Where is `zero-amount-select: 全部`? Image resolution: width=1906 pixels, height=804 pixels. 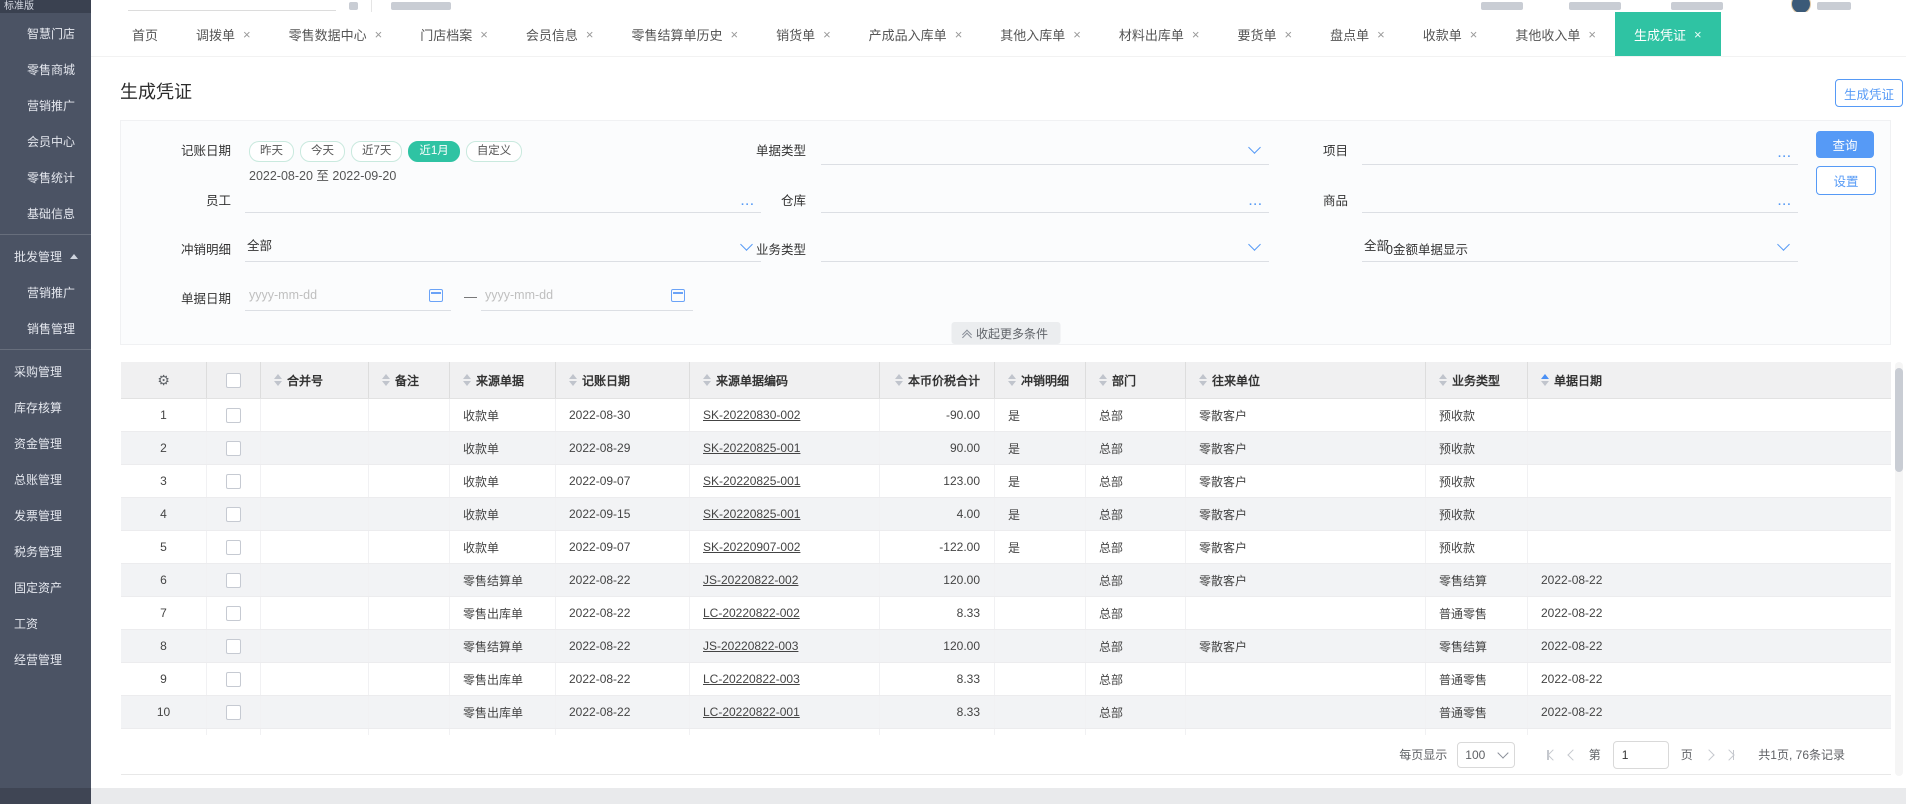 zero-amount-select: 全部 is located at coordinates (1580, 247).